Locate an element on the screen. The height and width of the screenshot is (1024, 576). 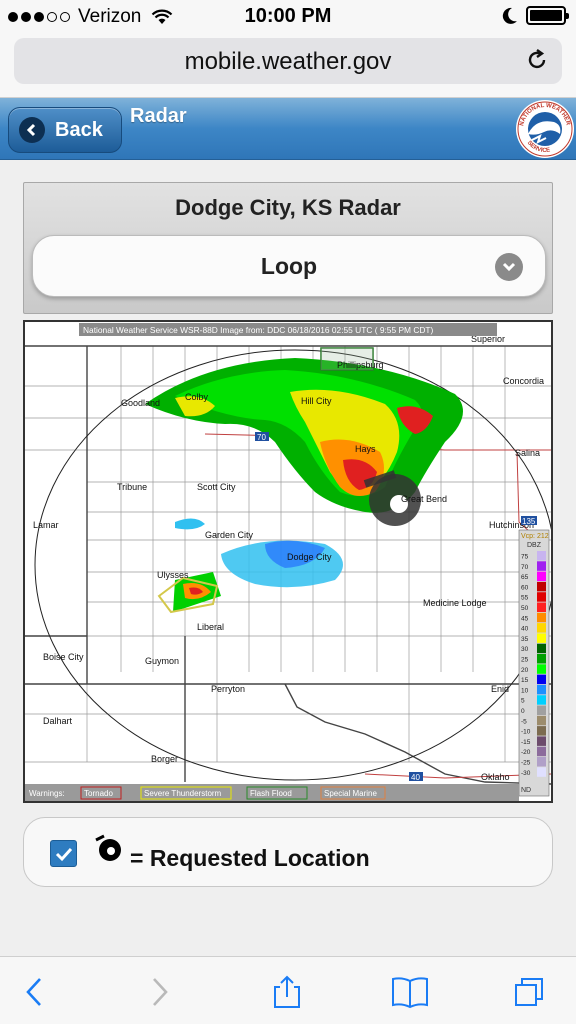
city-label: Colby is located at coordinates (197, 397).